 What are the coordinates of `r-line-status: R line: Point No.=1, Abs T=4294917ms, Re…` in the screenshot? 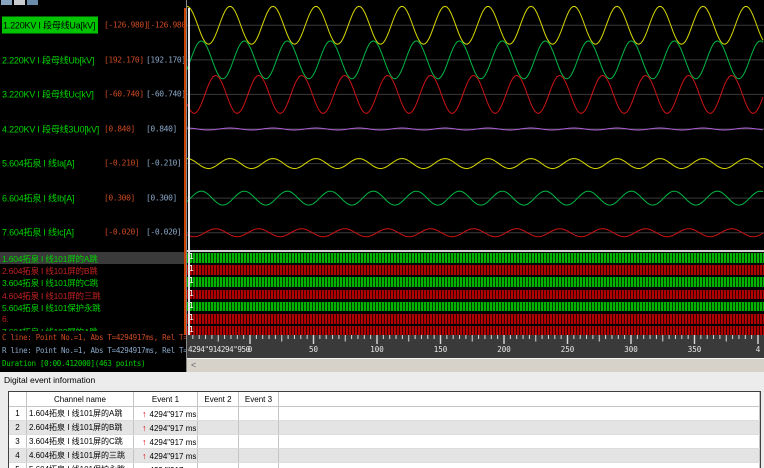 It's located at (94, 350).